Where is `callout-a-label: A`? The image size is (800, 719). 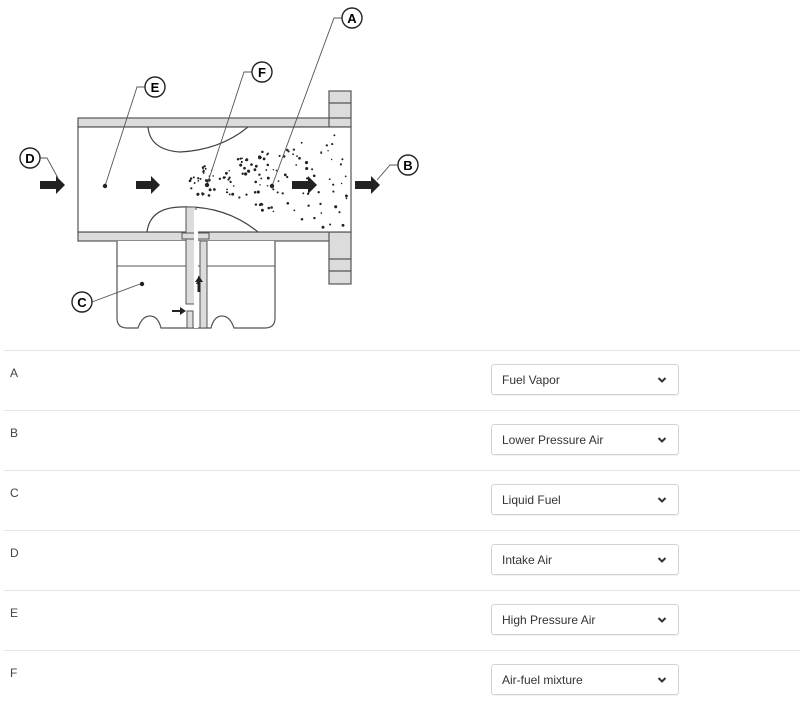
callout-a-label: A is located at coordinates (352, 18).